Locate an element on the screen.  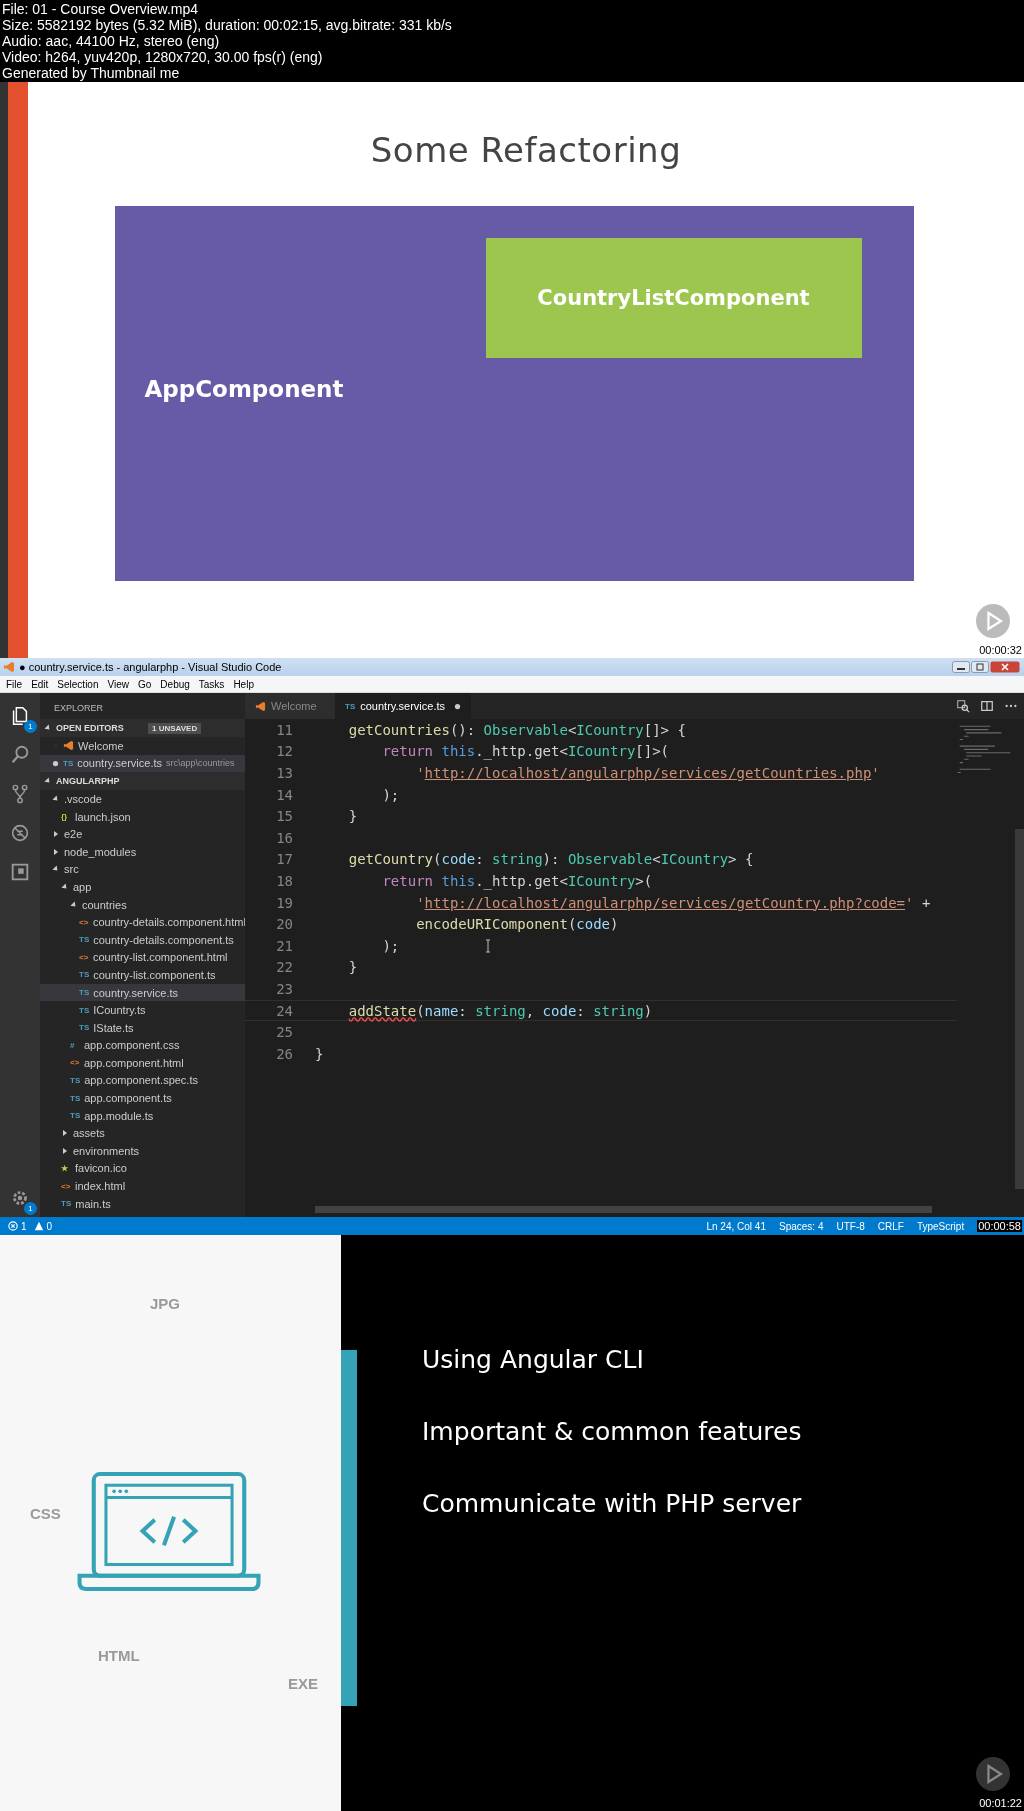
explorer-item: ★ favicon.ico is located at coordinates (142, 1168).